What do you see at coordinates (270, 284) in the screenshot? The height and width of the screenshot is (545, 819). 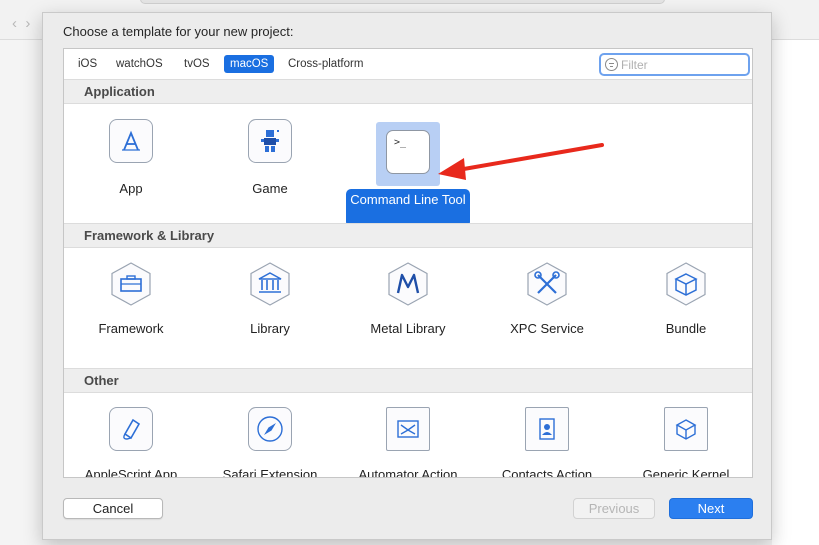 I see `library-building-icon` at bounding box center [270, 284].